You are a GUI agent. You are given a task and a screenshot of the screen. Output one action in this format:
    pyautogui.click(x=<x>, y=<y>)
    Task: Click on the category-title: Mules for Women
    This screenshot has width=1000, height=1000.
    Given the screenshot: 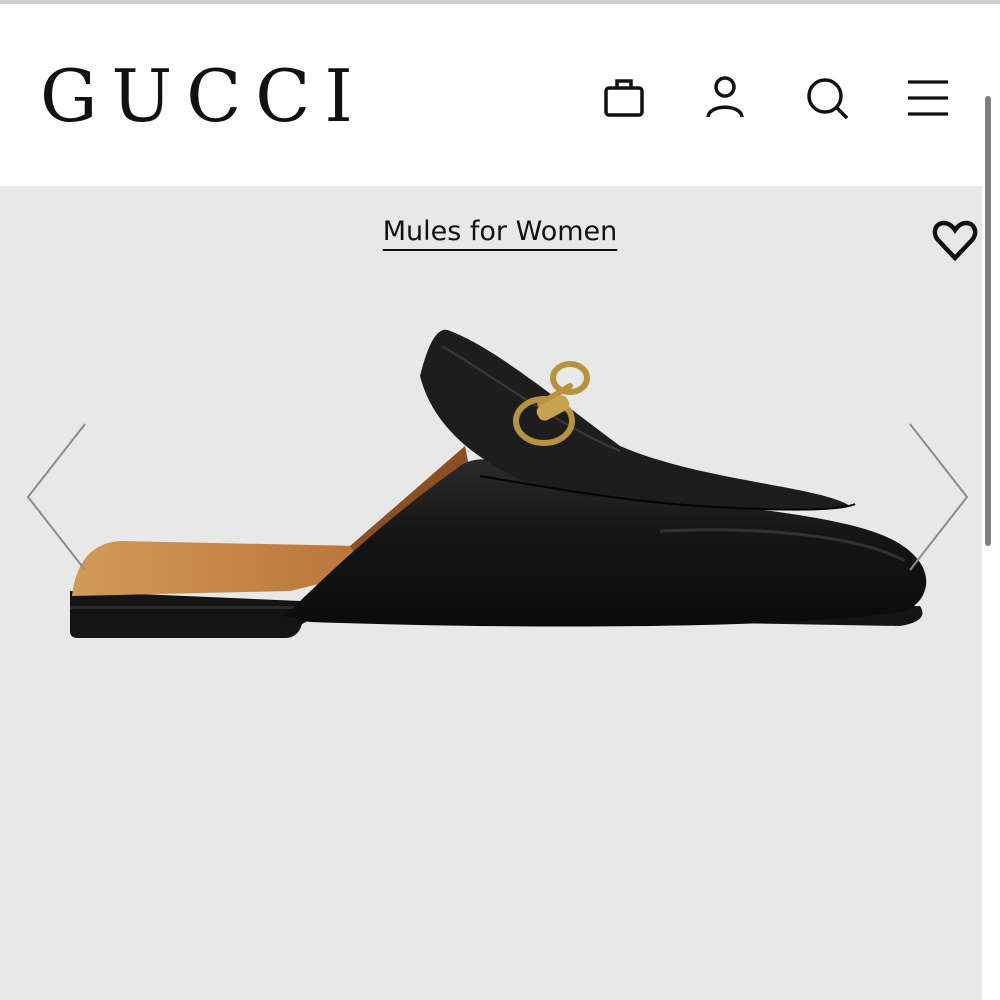 What is the action you would take?
    pyautogui.click(x=500, y=231)
    